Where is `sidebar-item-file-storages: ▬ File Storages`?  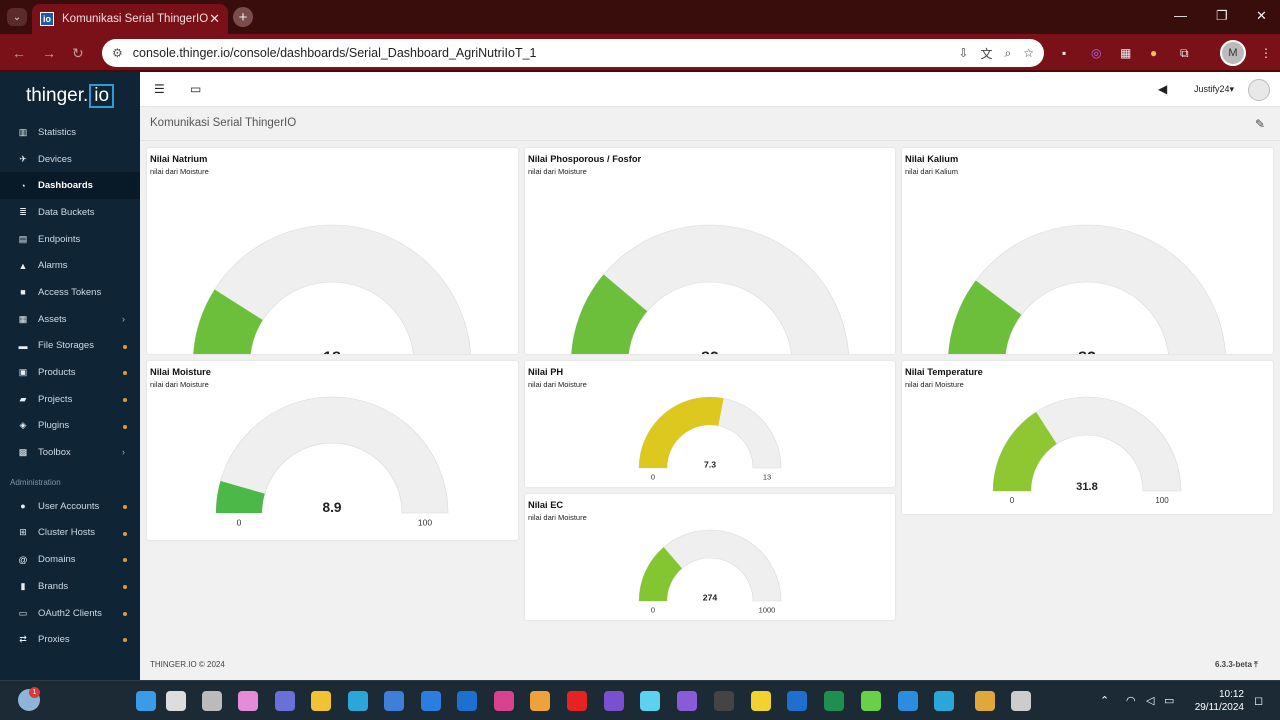
sidebar-item-file-storages: ▬ File Storages is located at coordinates (70, 346).